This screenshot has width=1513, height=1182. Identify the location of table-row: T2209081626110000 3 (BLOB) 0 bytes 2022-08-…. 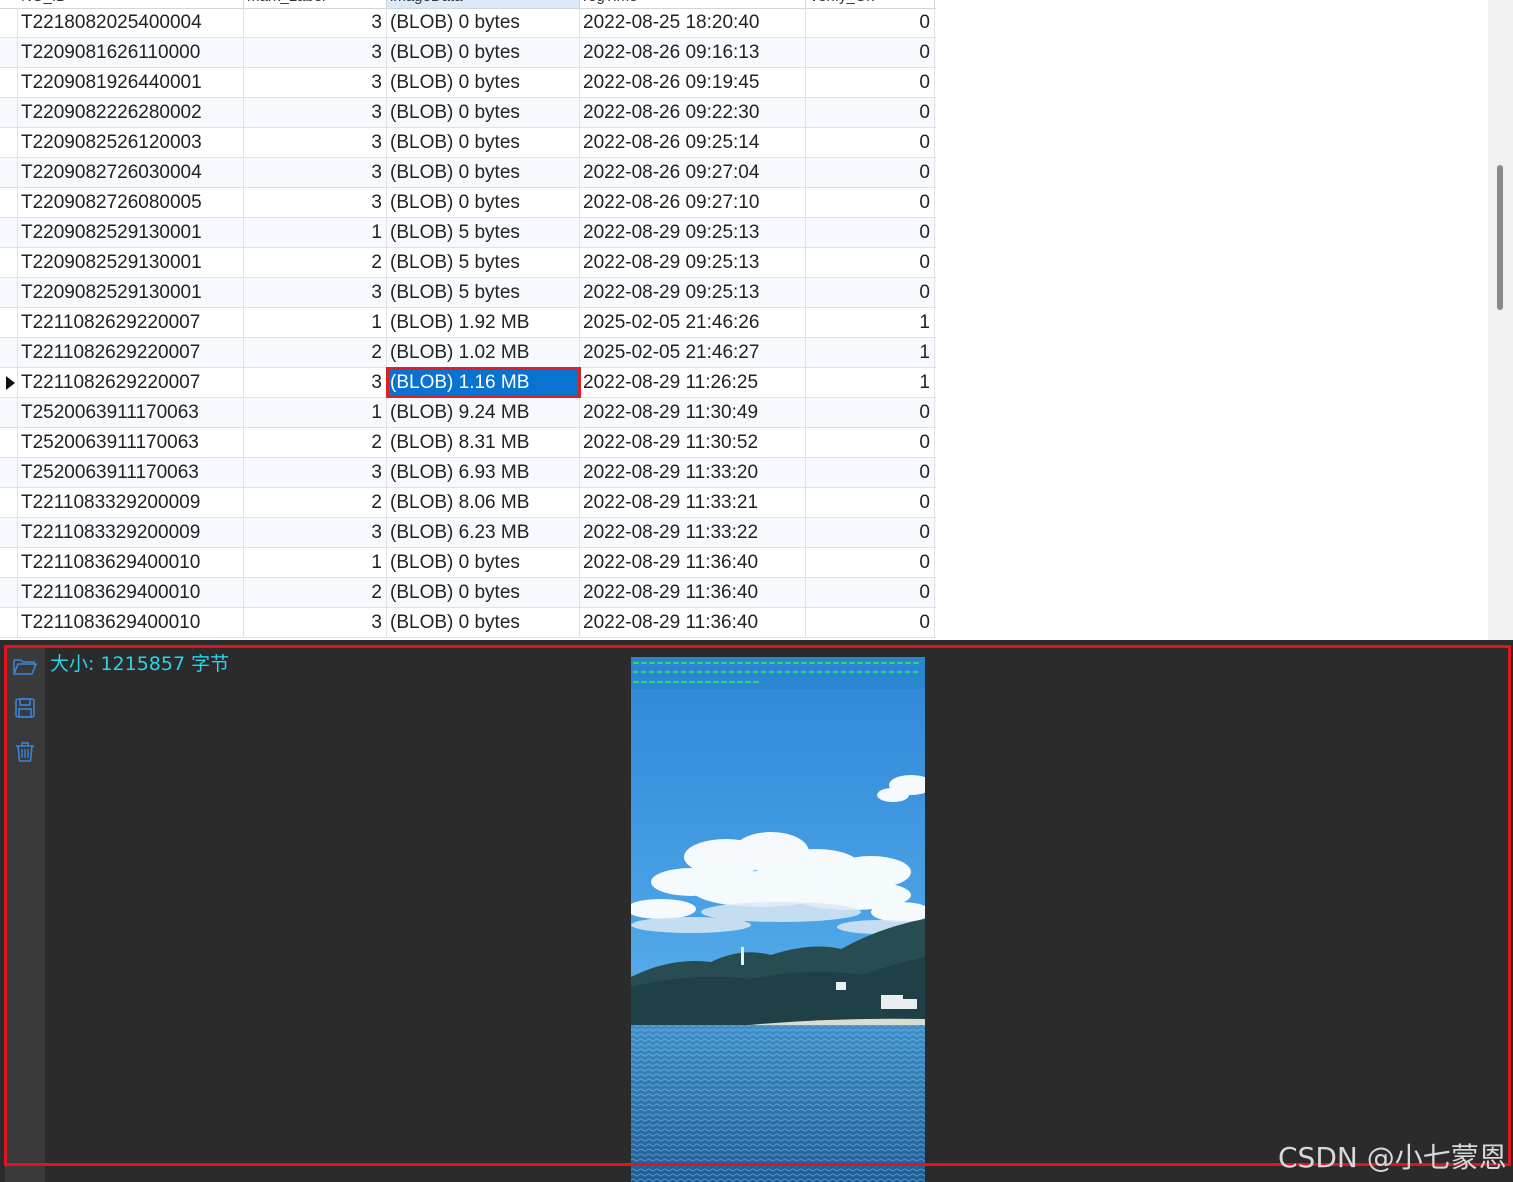
(468, 53).